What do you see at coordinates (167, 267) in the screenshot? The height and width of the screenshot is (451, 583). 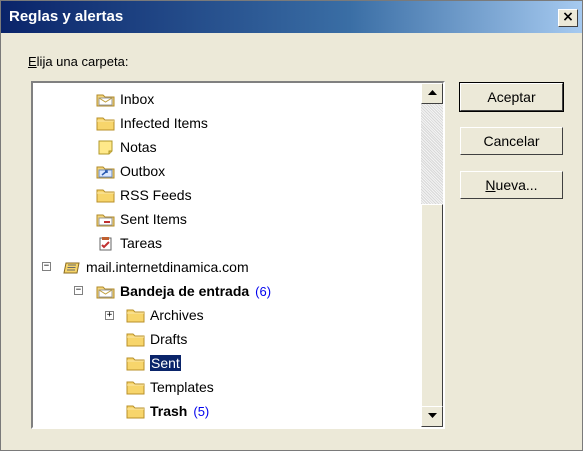 I see `tree-item-label: mail.internetdinamica.com` at bounding box center [167, 267].